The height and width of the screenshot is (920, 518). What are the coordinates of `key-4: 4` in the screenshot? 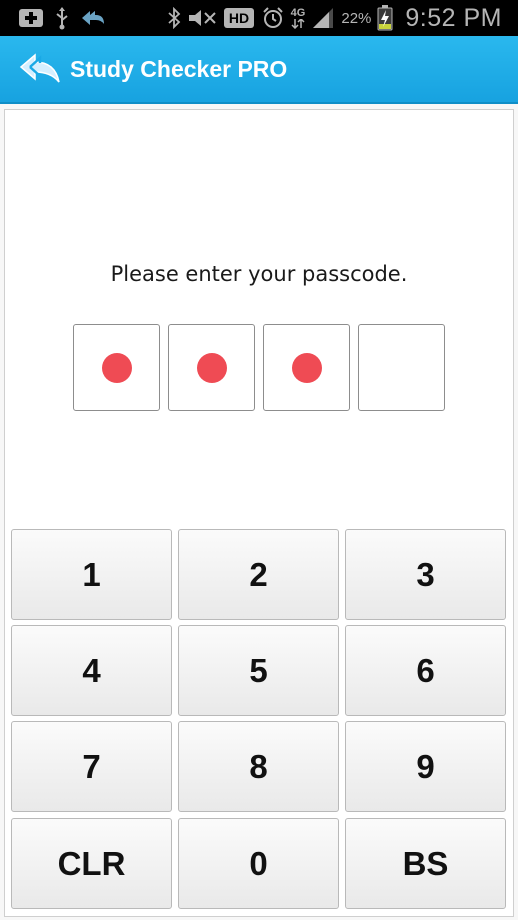 It's located at (91, 670).